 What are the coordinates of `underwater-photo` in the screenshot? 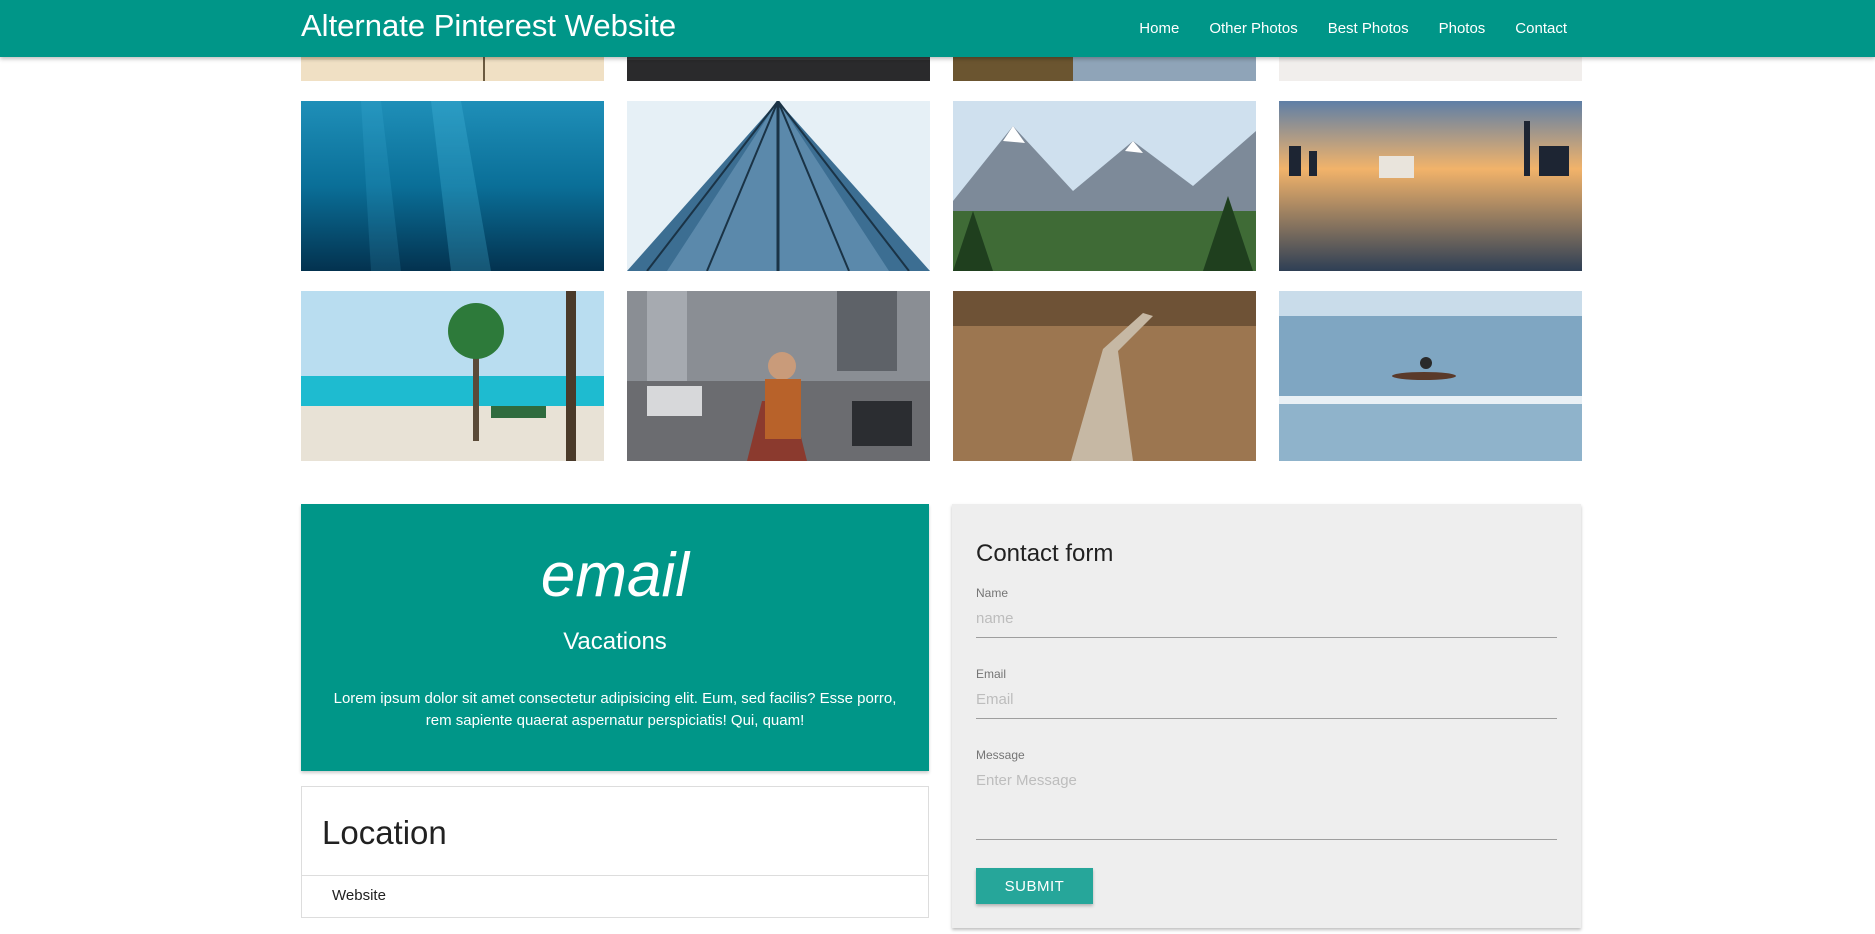 It's located at (452, 186).